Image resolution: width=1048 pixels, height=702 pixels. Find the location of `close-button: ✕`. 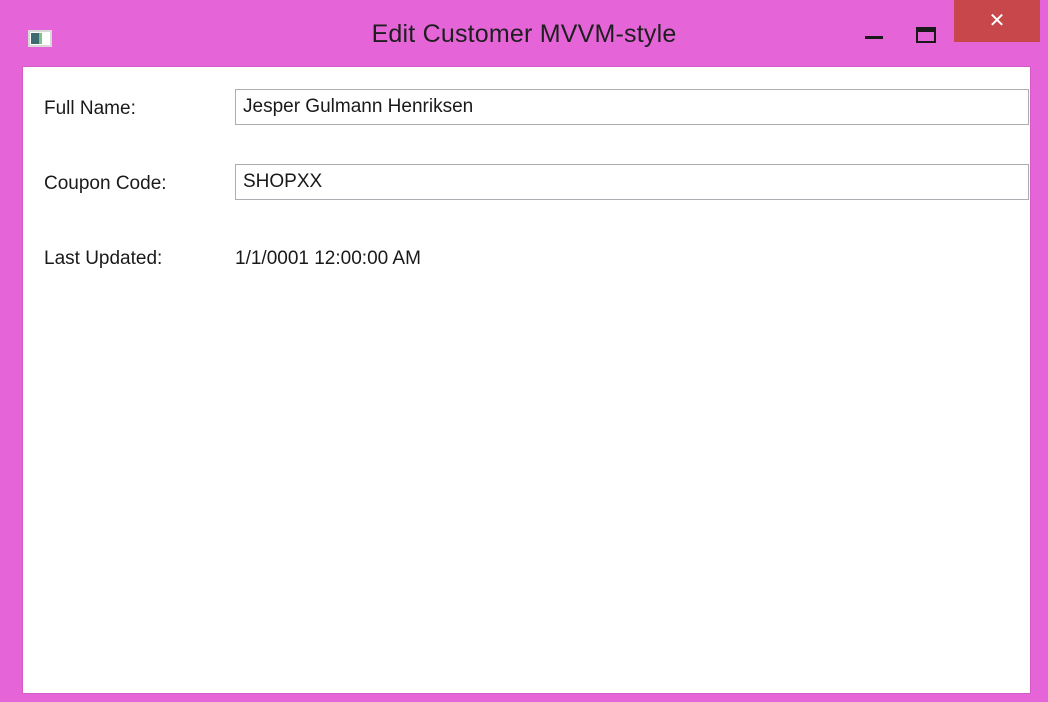

close-button: ✕ is located at coordinates (997, 21).